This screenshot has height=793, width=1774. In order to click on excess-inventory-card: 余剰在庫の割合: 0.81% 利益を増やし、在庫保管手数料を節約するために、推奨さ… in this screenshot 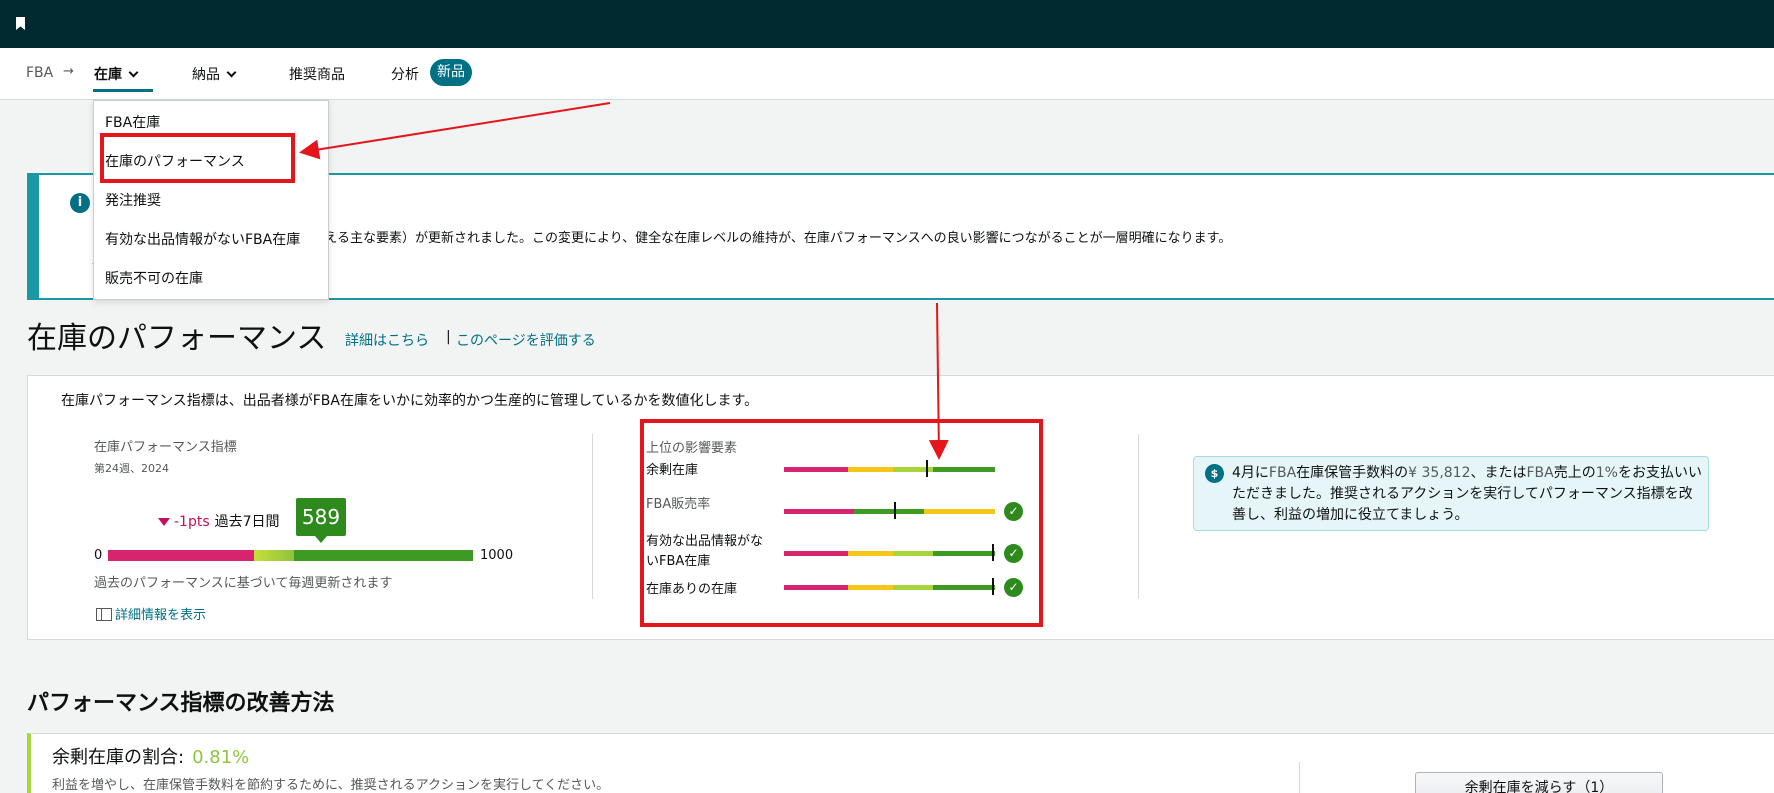, I will do `click(900, 763)`.